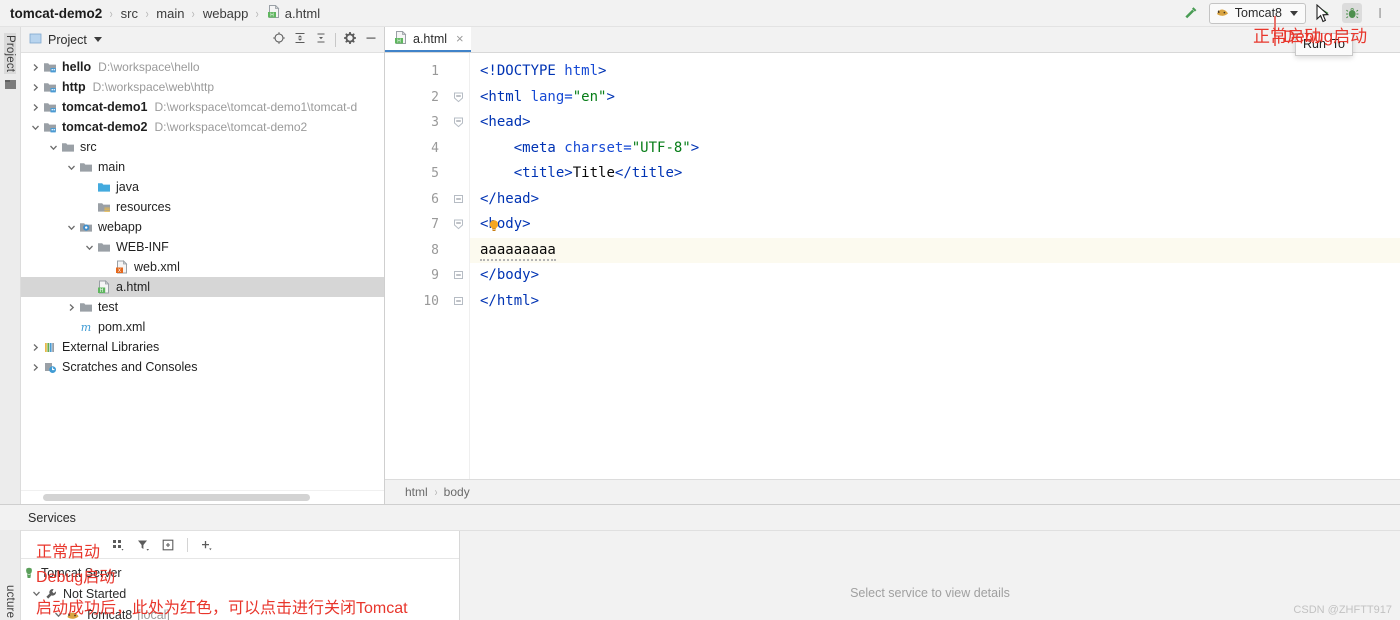 This screenshot has width=1400, height=620. Describe the element at coordinates (581, 71) in the screenshot. I see `code-token: html` at that location.